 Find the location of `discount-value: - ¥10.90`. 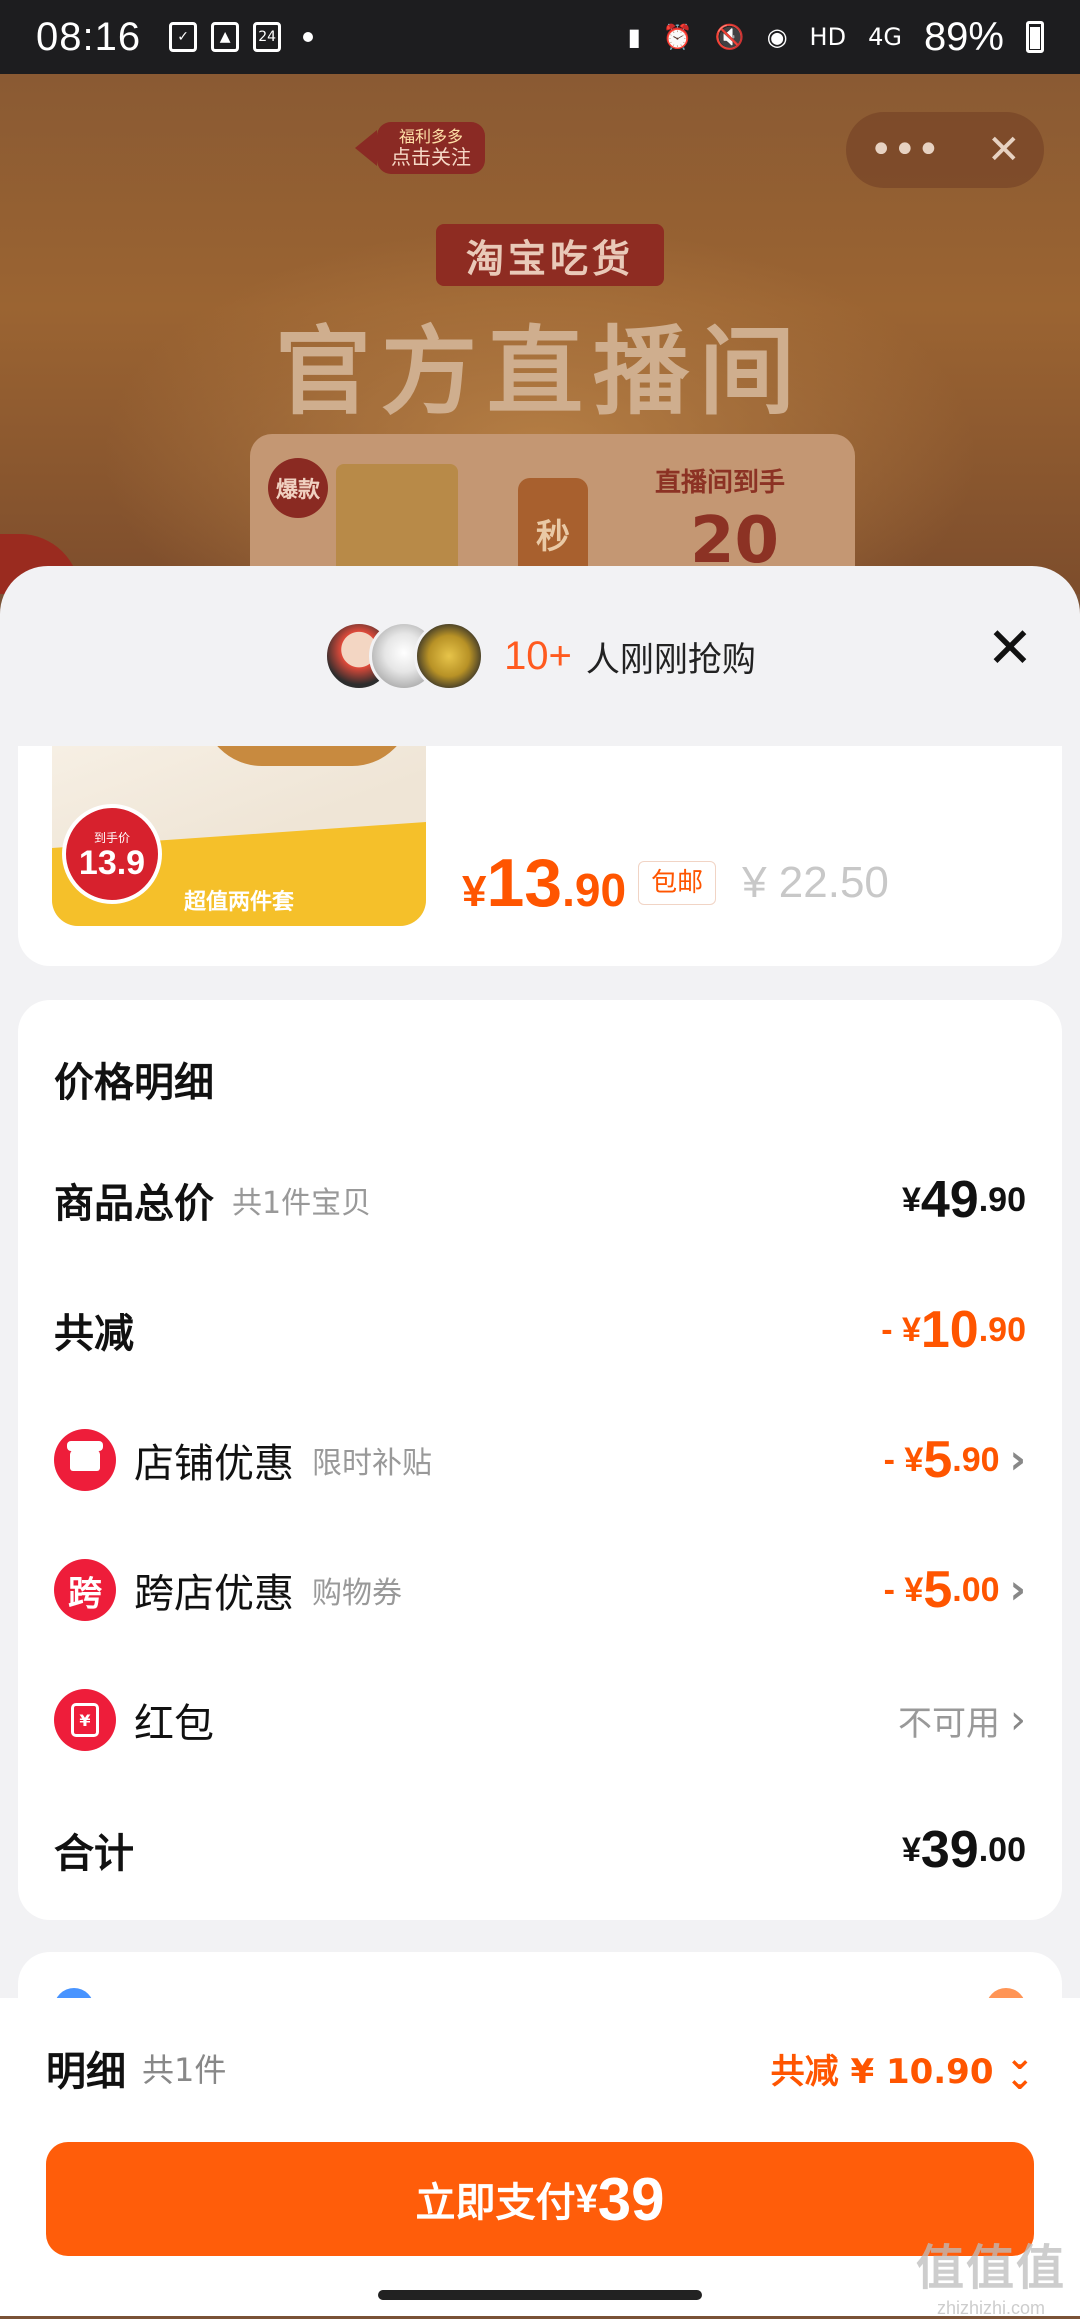

discount-value: - ¥10.90 is located at coordinates (953, 1330).